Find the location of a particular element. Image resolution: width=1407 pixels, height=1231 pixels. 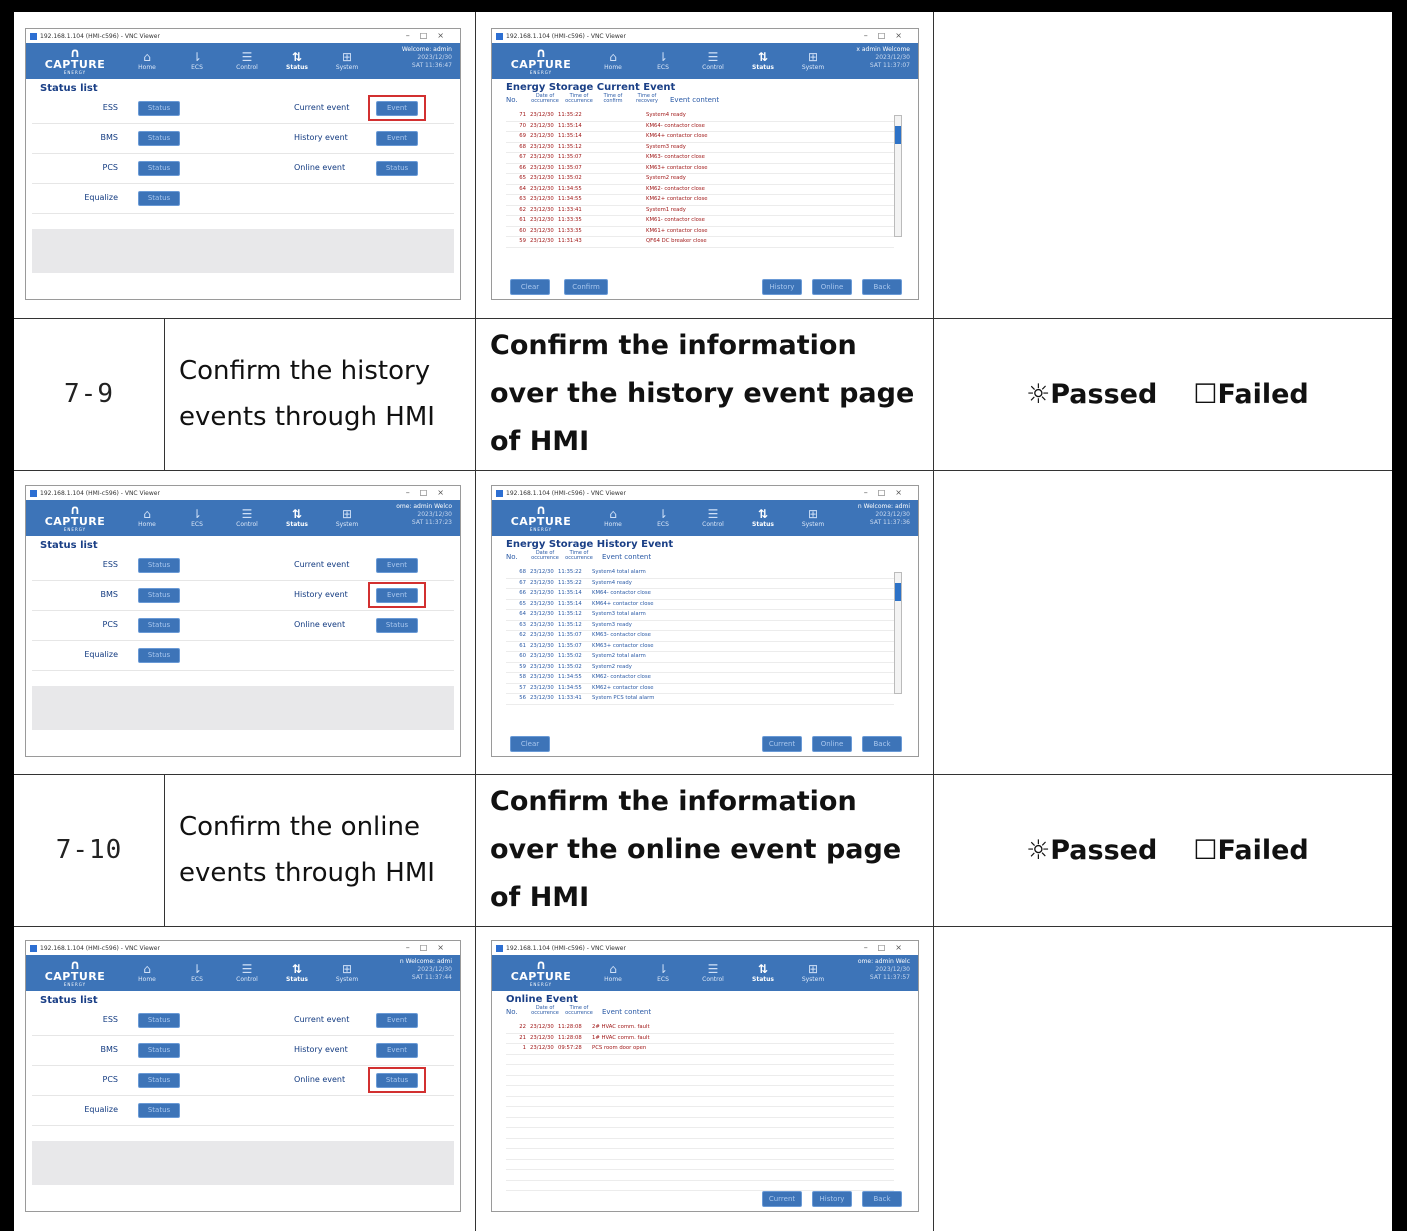

scrollbar-thumb is located at coordinates (898, 592).